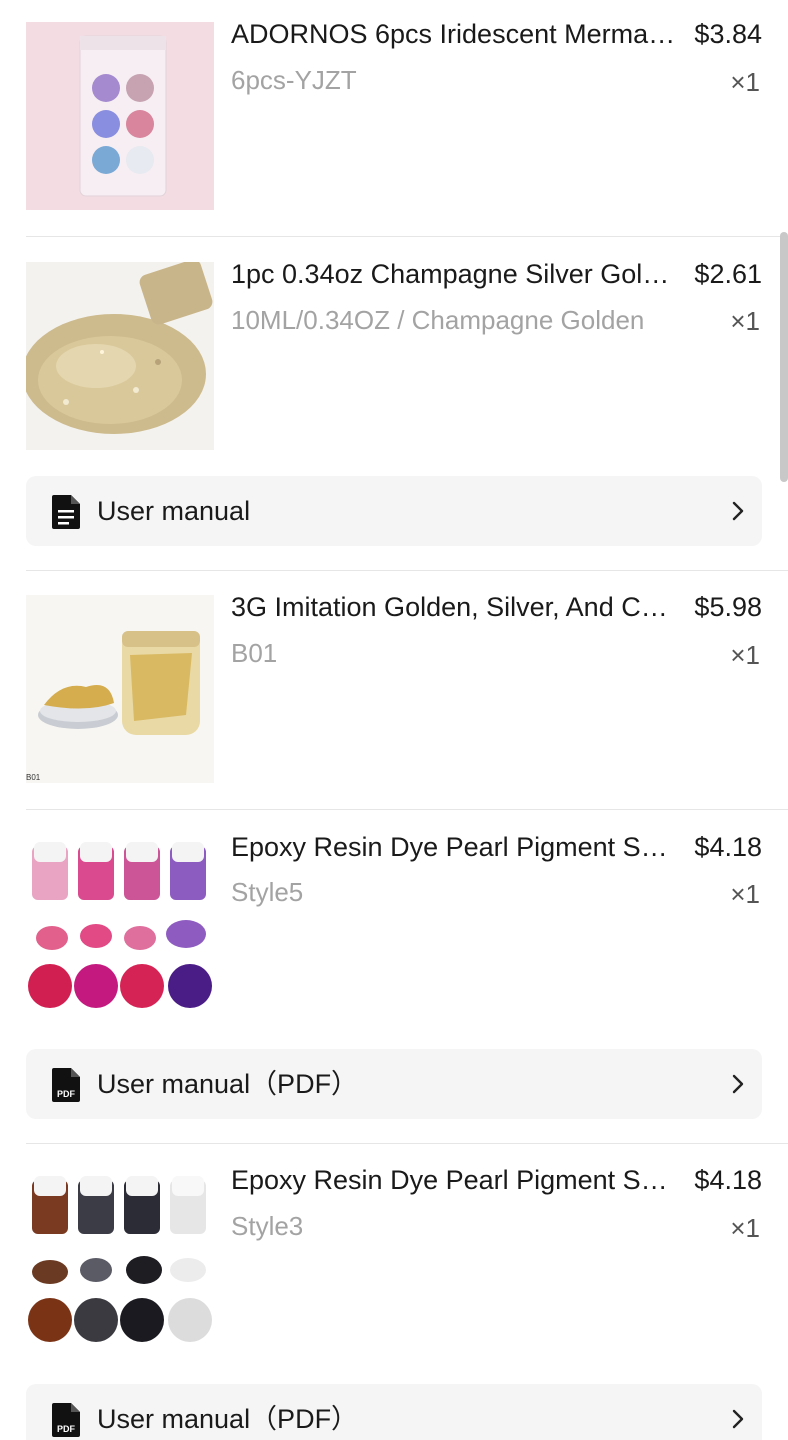 Image resolution: width=788 pixels, height=1440 pixels. I want to click on image-caption: B01, so click(33, 777).